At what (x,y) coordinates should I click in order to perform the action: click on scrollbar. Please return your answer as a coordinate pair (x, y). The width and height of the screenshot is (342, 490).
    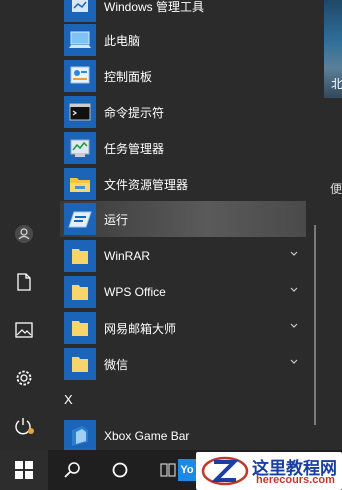
    Looking at the image, I should click on (315, 325).